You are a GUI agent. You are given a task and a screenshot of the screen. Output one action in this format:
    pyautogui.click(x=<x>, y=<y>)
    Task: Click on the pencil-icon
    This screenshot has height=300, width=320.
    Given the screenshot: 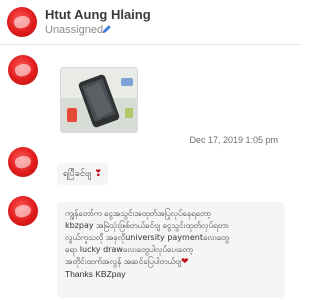 What is the action you would take?
    pyautogui.click(x=107, y=29)
    